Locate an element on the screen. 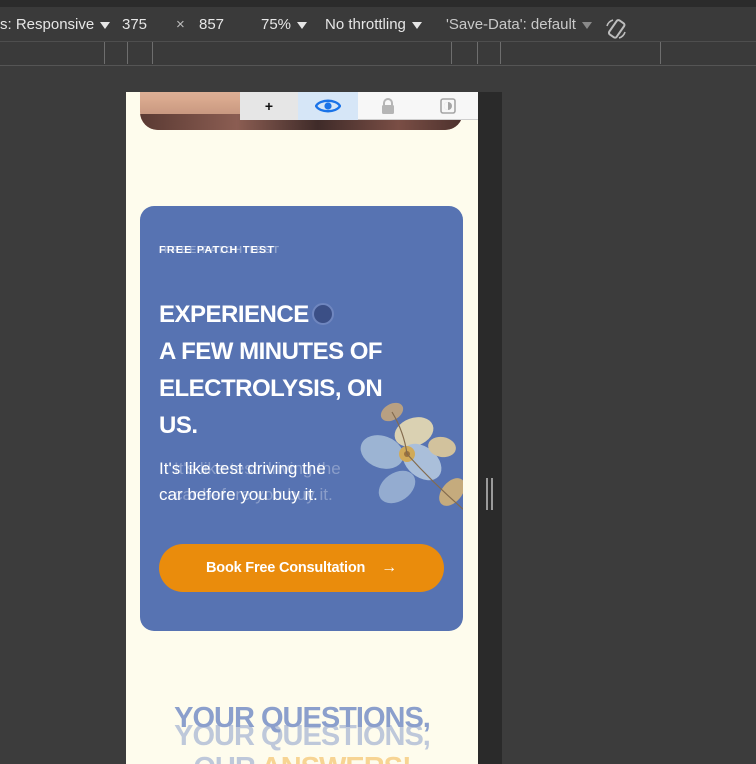 The width and height of the screenshot is (756, 764). arrow-right-icon: → is located at coordinates (389, 567).